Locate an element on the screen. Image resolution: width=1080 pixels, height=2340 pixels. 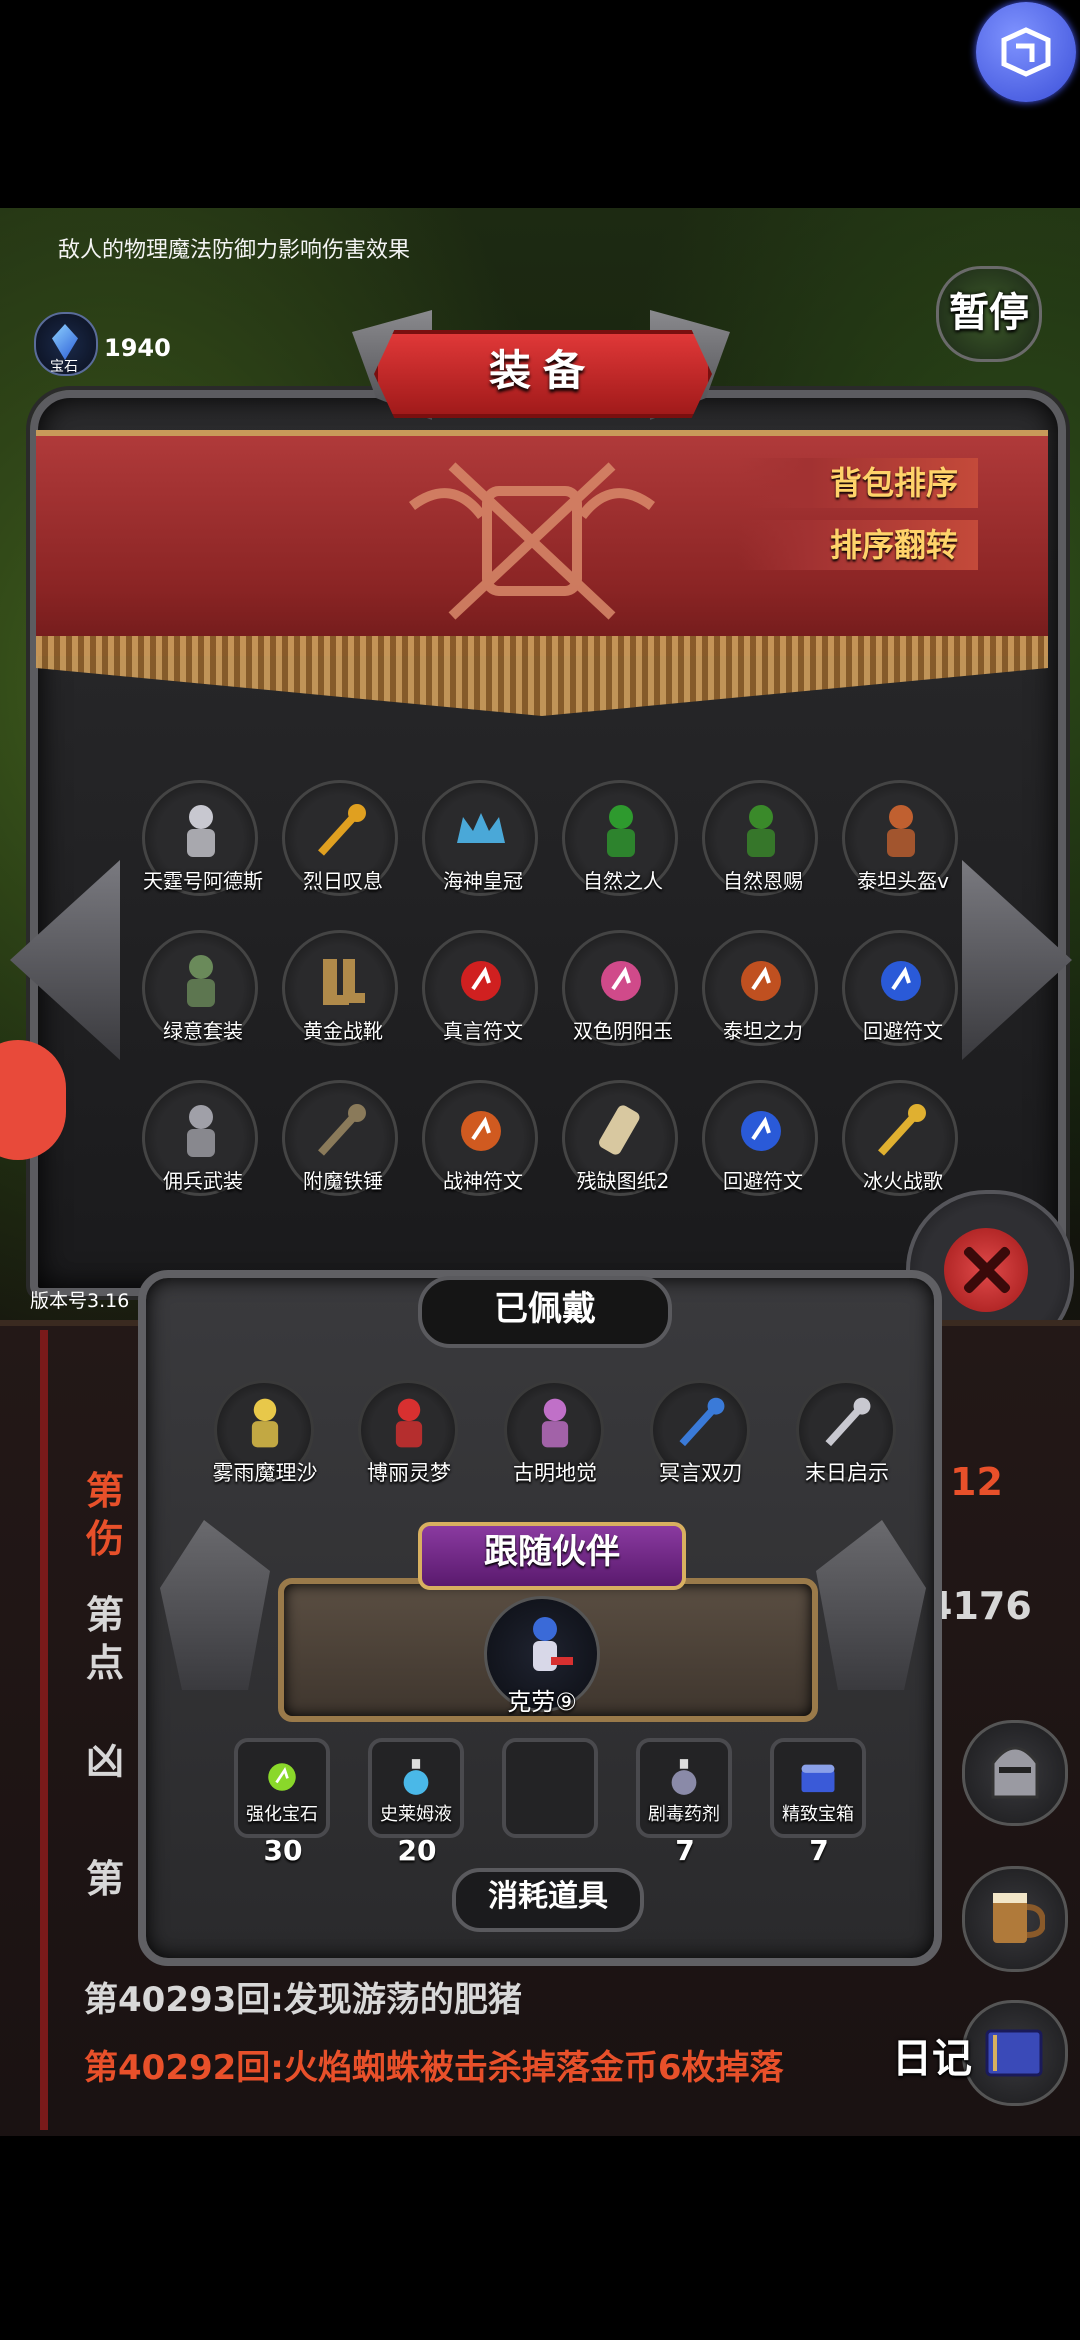
worn-name: 古明地觉 is located at coordinates (555, 1473).